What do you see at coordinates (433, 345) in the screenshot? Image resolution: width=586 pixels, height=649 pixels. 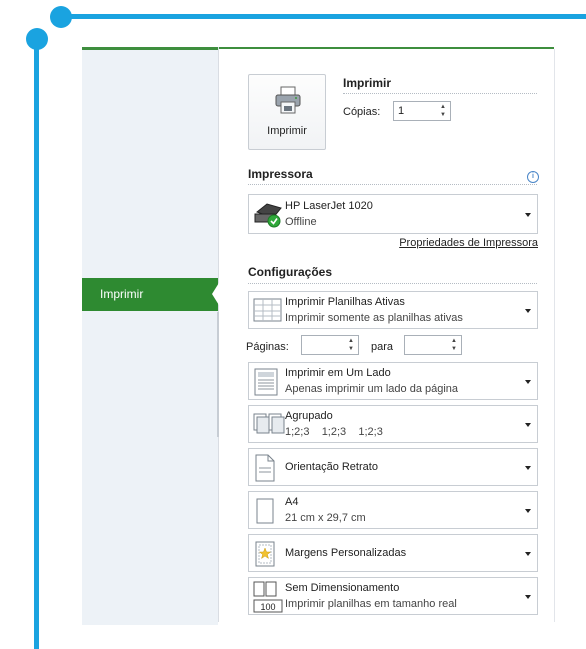 I see `pages-to-stepper: ▲ ▼` at bounding box center [433, 345].